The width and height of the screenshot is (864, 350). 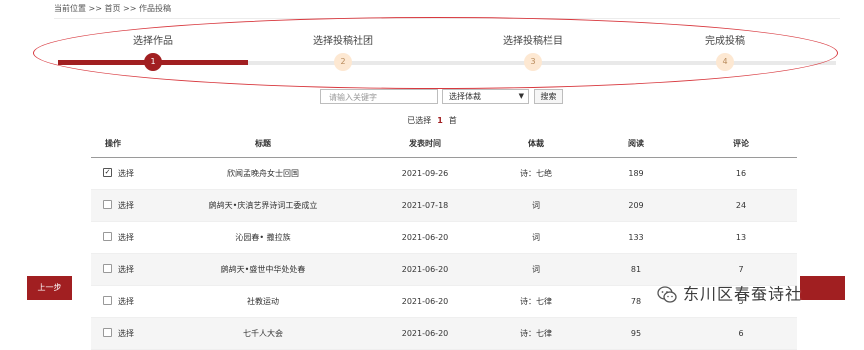 What do you see at coordinates (741, 205) in the screenshot?
I see `comment-count: 24` at bounding box center [741, 205].